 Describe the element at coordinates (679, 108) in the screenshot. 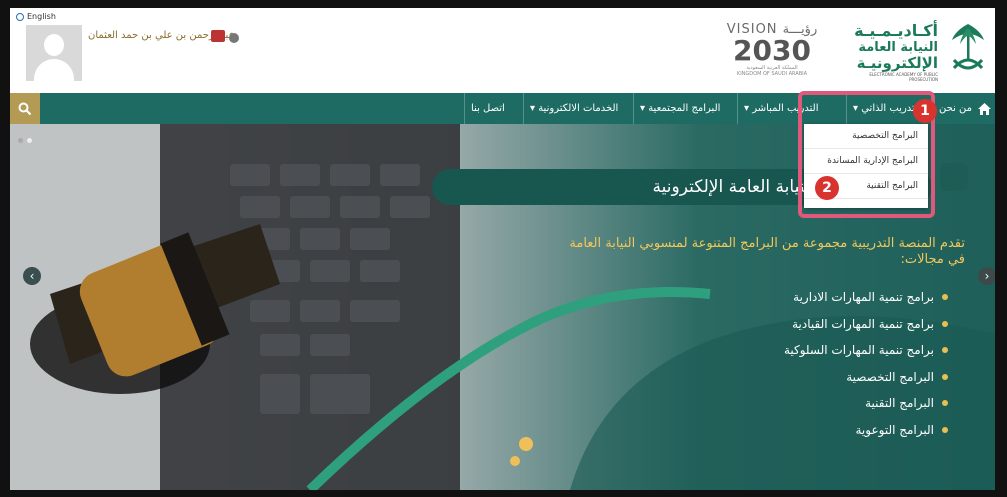

I see `nav-community-programs: البرامج المجتمعية ▾` at that location.